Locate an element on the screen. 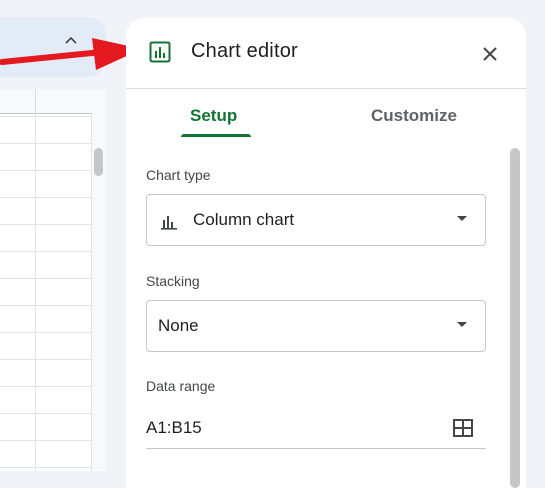  sheet-scrollbar-thumb is located at coordinates (98, 162).